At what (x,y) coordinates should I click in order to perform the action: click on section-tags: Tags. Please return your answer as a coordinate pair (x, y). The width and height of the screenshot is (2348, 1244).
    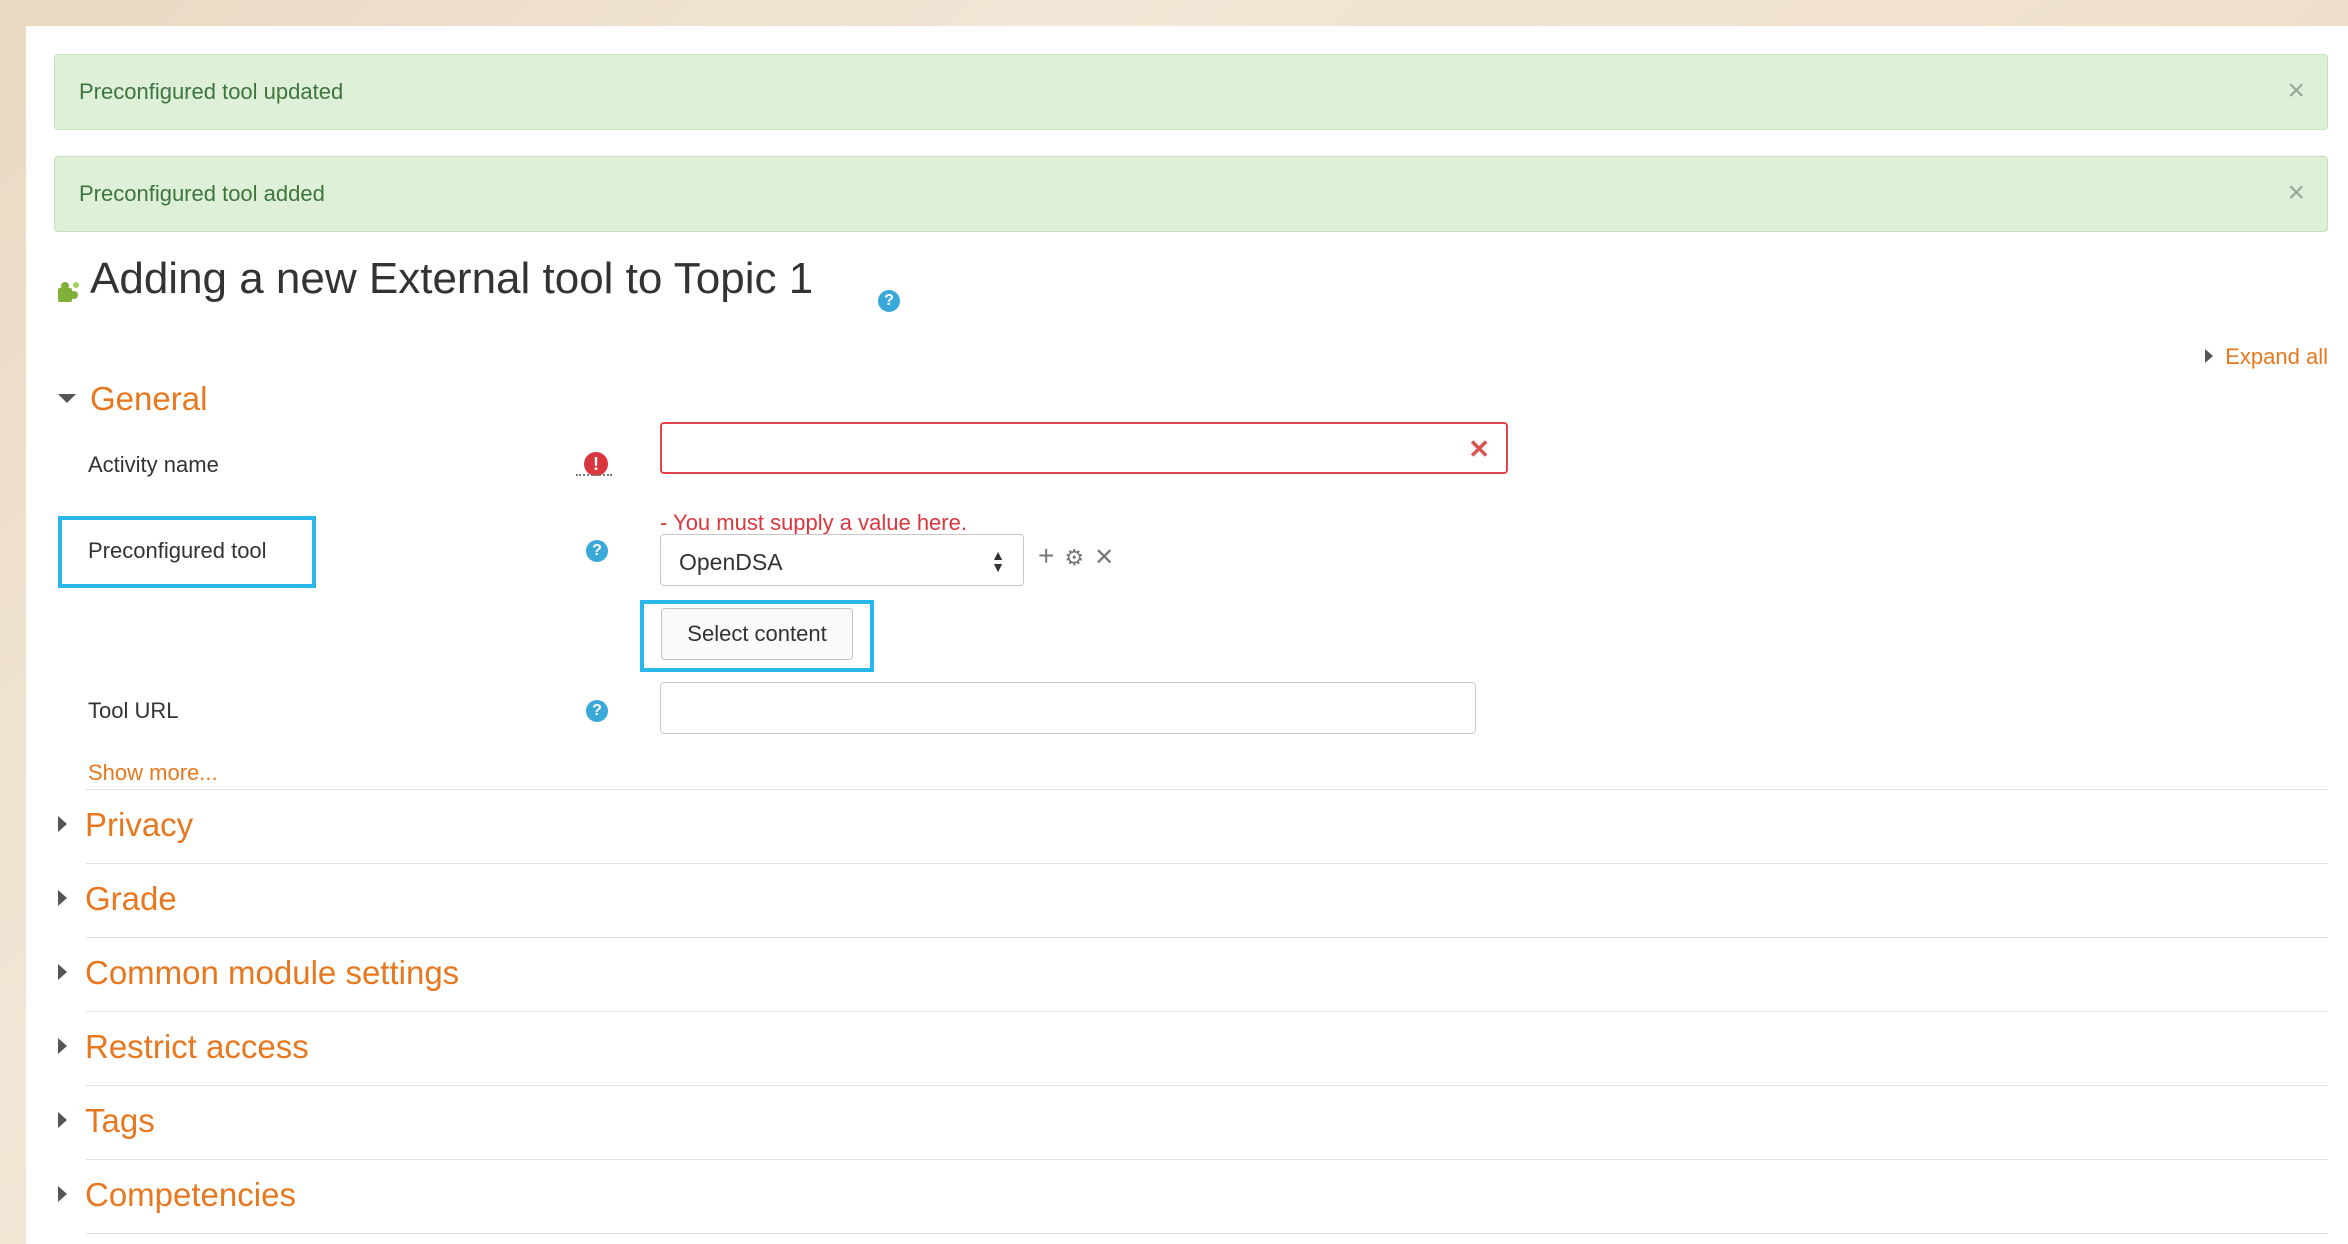
    Looking at the image, I should click on (106, 1121).